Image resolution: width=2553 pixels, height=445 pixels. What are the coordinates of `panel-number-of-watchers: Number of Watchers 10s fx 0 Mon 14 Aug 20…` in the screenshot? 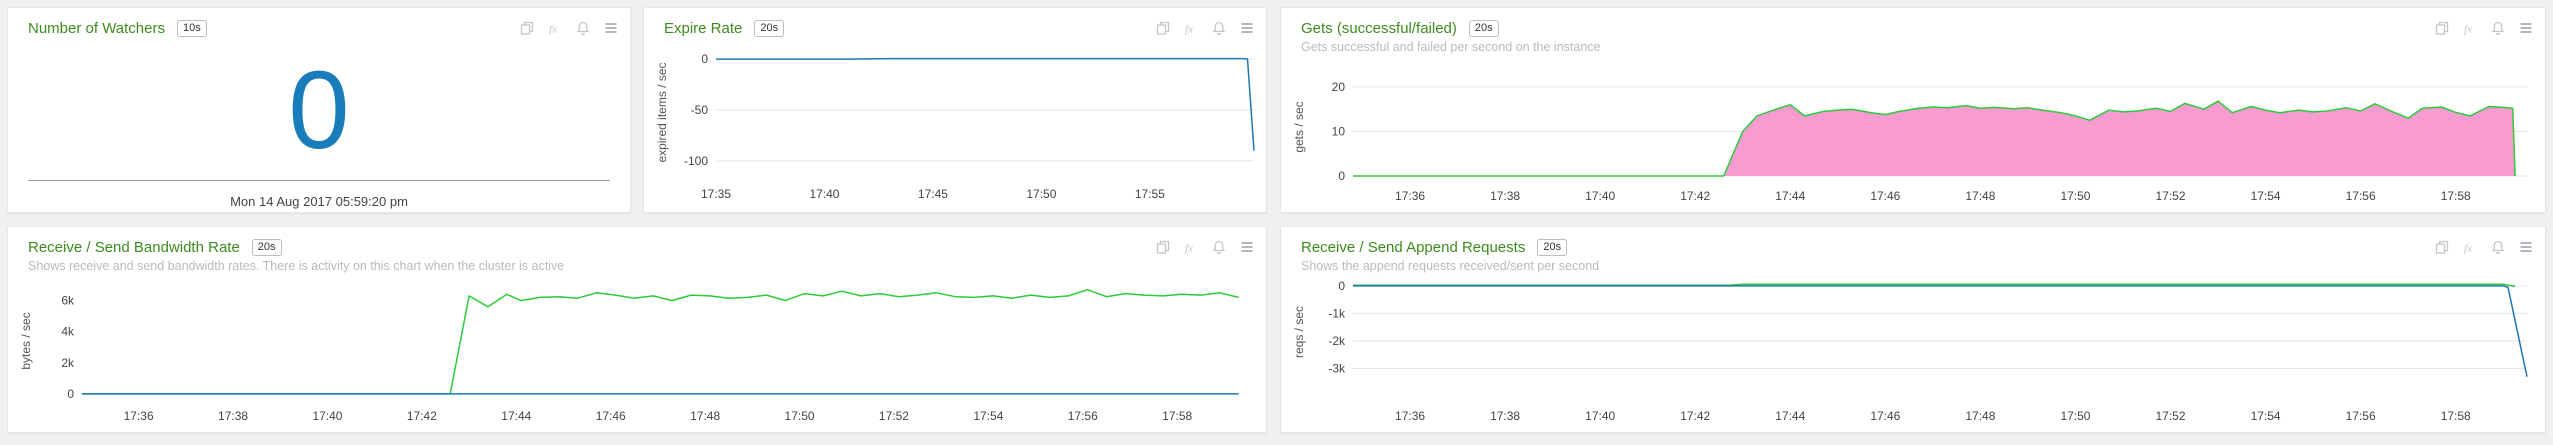 It's located at (319, 110).